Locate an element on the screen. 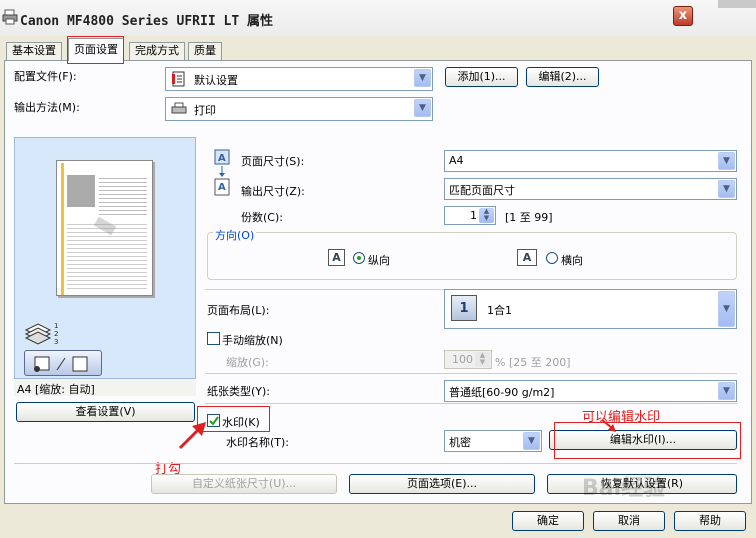 The width and height of the screenshot is (756, 538). paper-type-select: 普通纸[60-90 g/m2] ▼ is located at coordinates (590, 391).